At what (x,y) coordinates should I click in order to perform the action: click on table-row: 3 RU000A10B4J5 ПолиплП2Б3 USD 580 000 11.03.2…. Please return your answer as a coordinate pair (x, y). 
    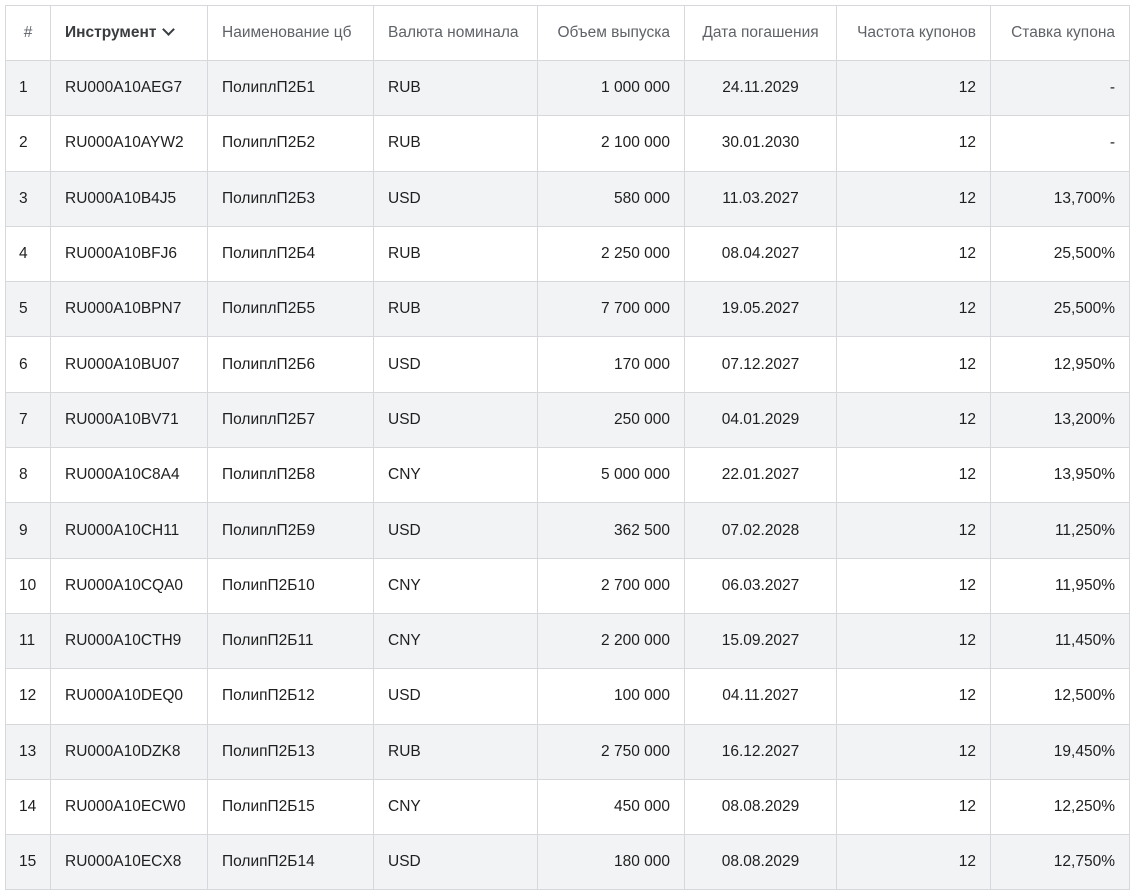
    Looking at the image, I should click on (567, 198).